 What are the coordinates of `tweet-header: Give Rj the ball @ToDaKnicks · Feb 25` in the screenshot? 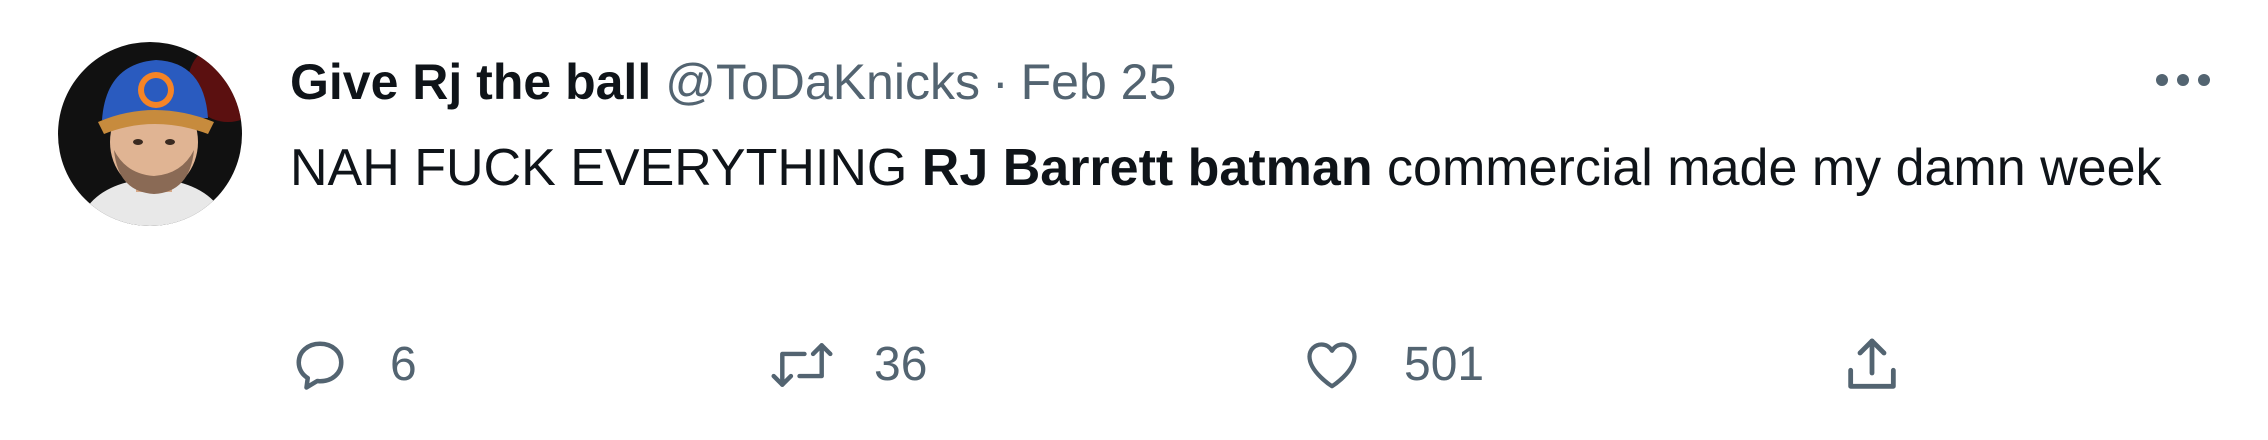 It's located at (733, 82).